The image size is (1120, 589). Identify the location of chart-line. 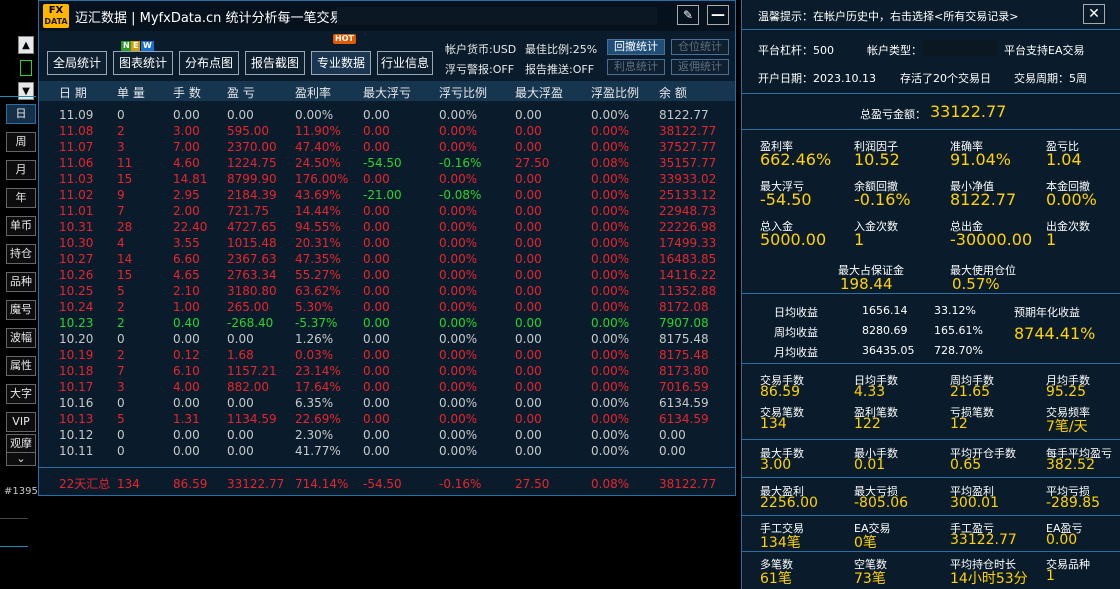
(14, 518).